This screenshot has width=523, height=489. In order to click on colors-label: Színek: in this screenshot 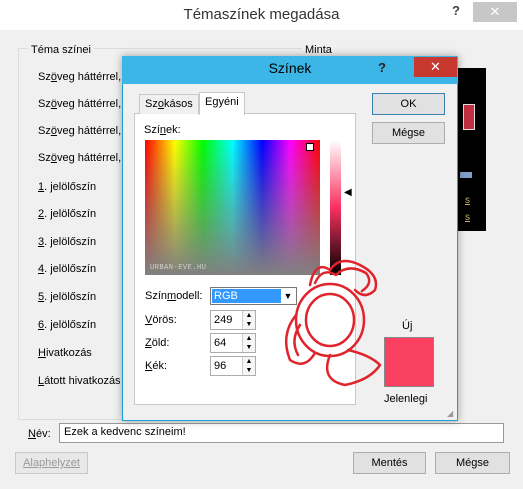, I will do `click(162, 130)`.